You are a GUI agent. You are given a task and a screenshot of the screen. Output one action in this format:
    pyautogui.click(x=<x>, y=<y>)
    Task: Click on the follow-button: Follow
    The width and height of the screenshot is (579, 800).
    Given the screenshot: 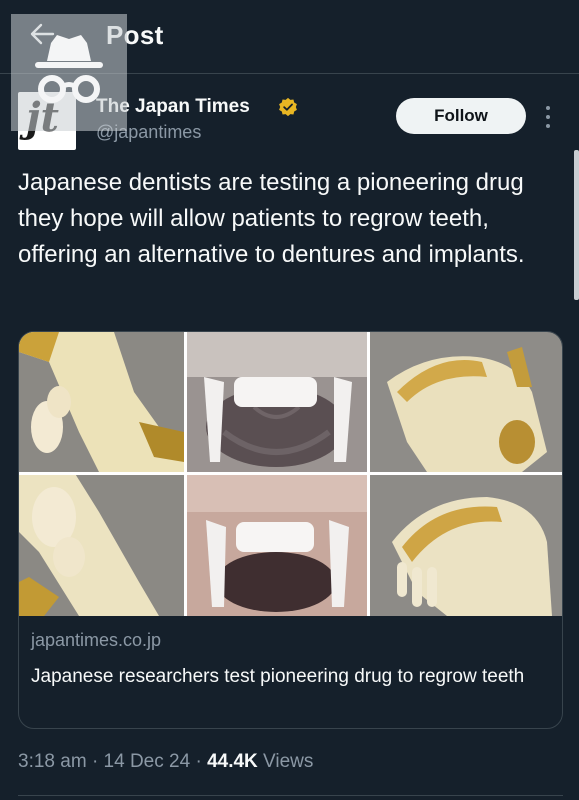 What is the action you would take?
    pyautogui.click(x=461, y=116)
    